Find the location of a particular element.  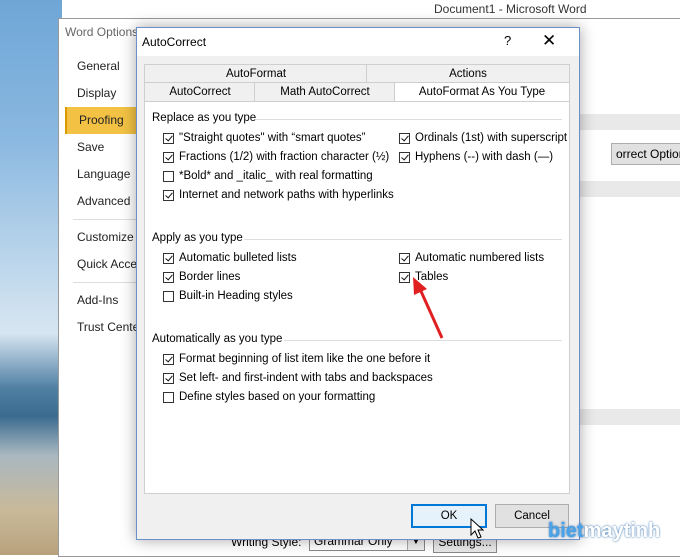

checkbox-option: Border lines is located at coordinates (201, 277).